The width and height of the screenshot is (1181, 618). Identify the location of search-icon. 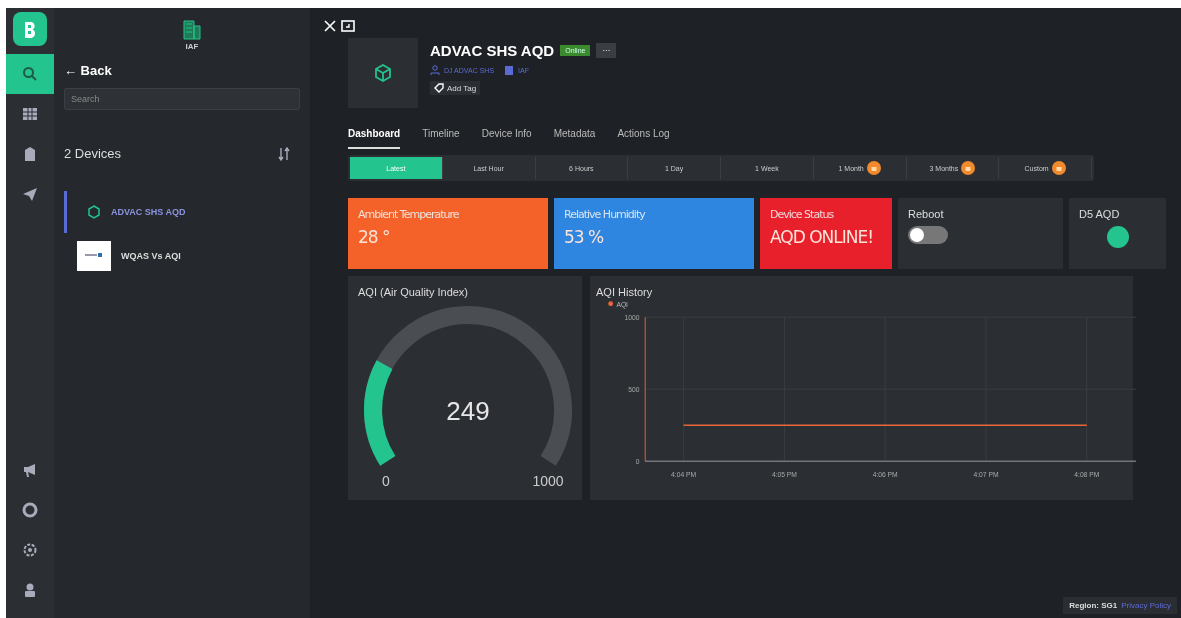
(30, 74).